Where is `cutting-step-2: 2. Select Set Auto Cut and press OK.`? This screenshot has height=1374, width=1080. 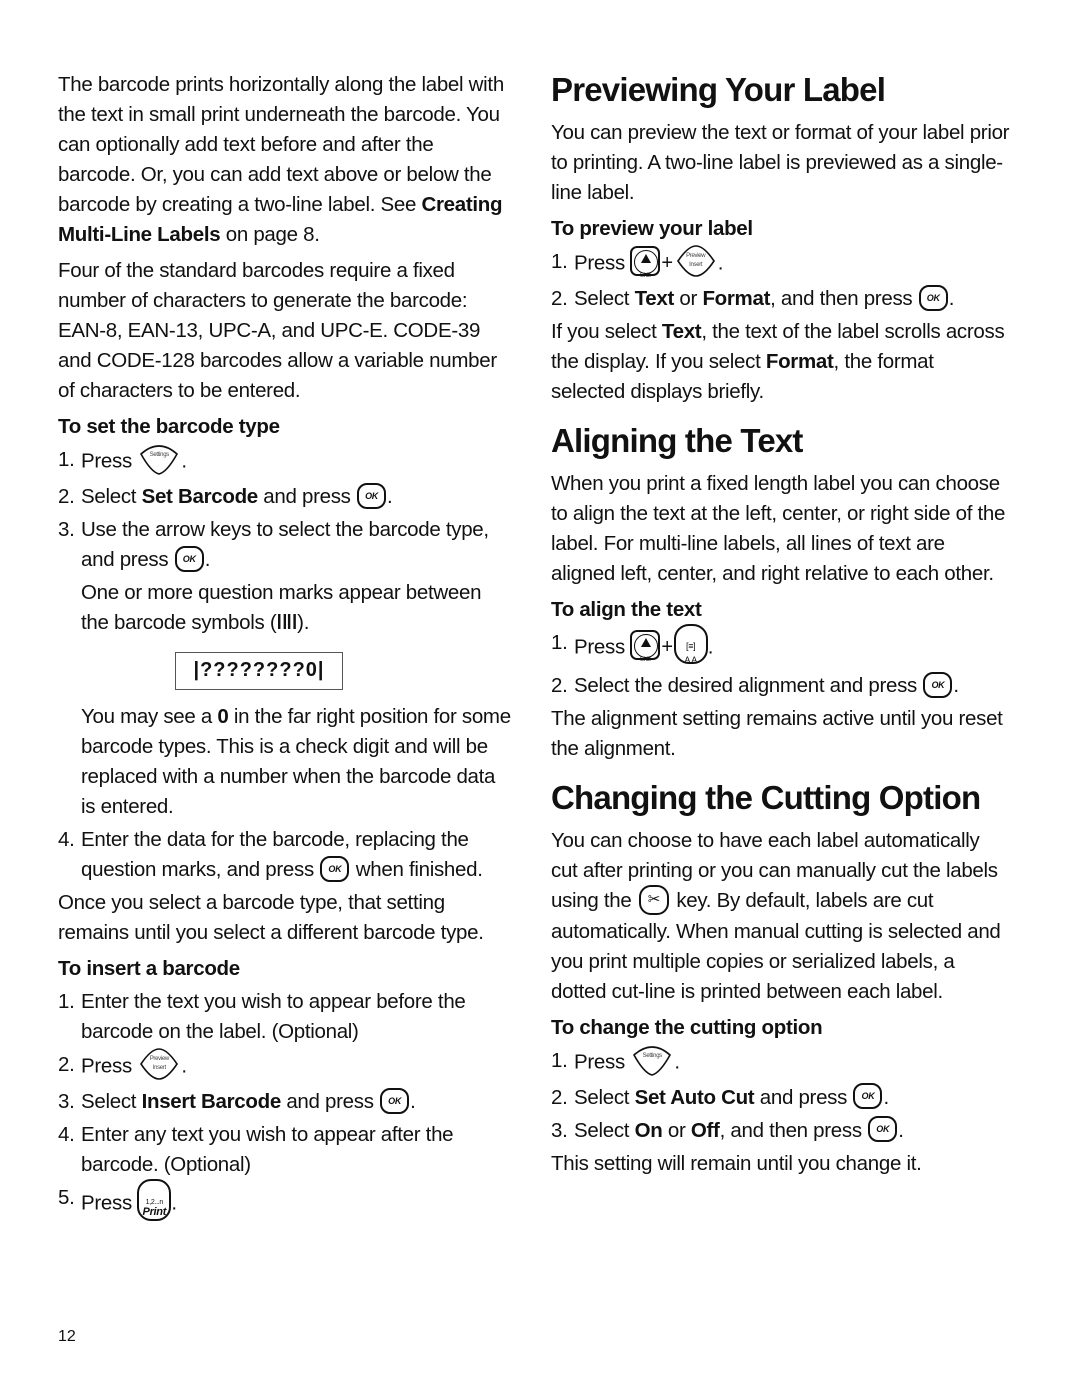 cutting-step-2: 2. Select Set Auto Cut and press OK. is located at coordinates (781, 1098).